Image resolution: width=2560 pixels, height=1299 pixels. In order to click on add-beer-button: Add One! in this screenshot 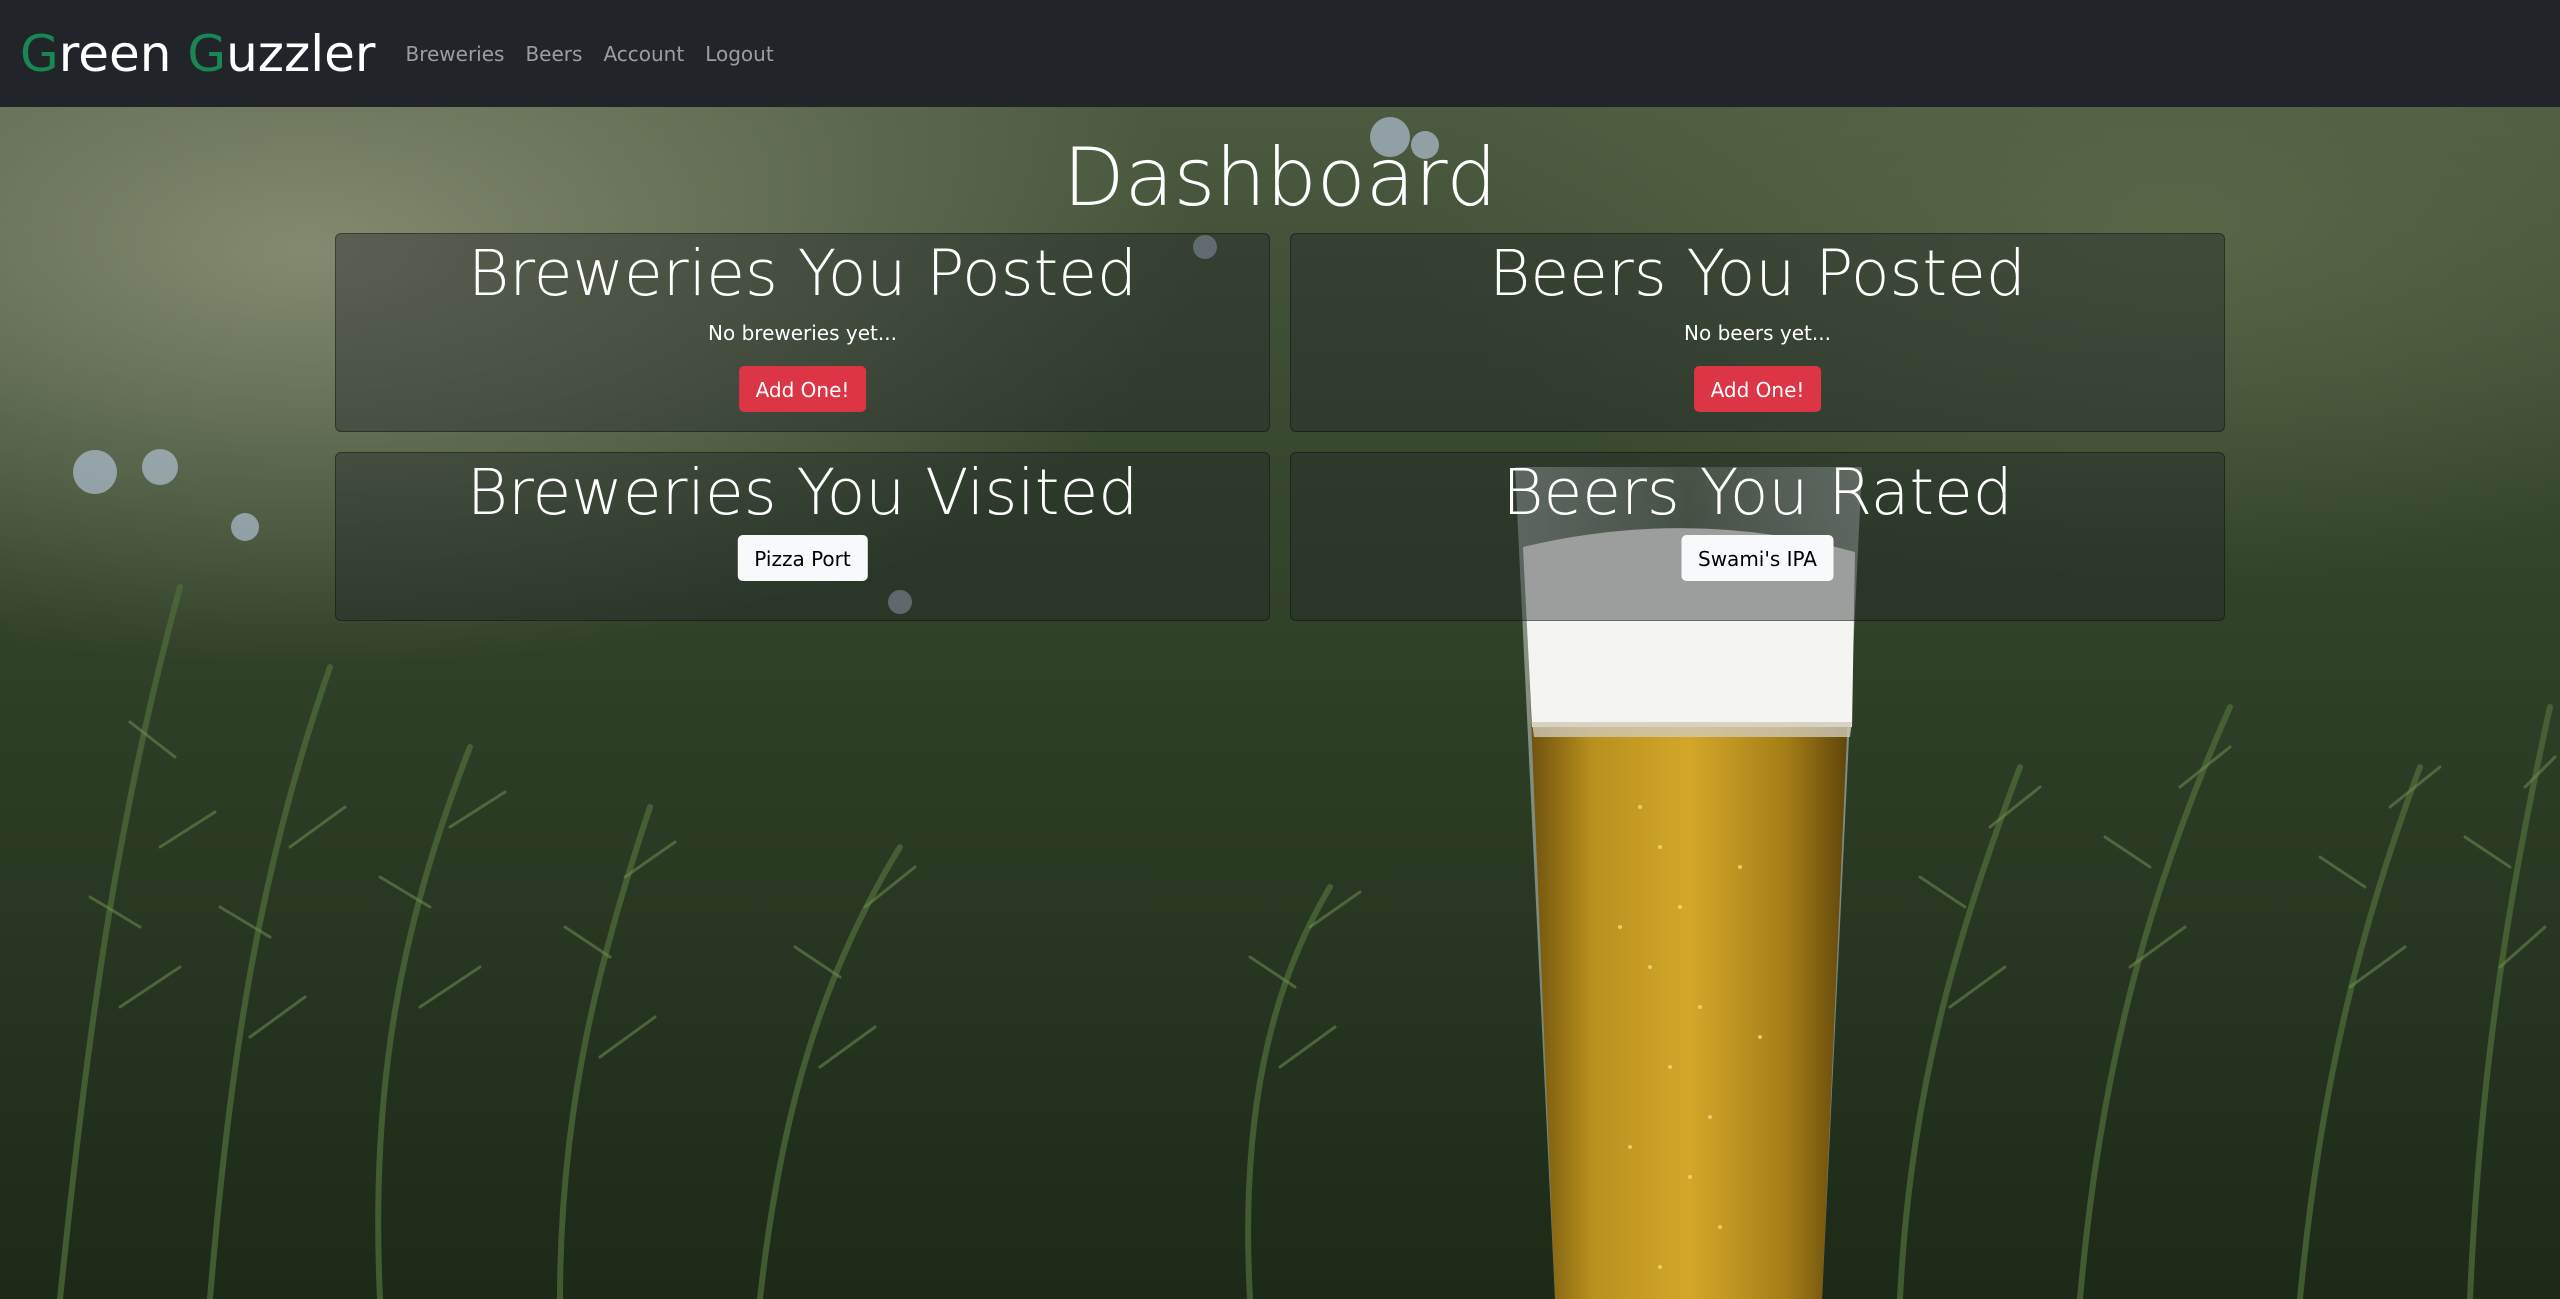, I will do `click(1757, 389)`.